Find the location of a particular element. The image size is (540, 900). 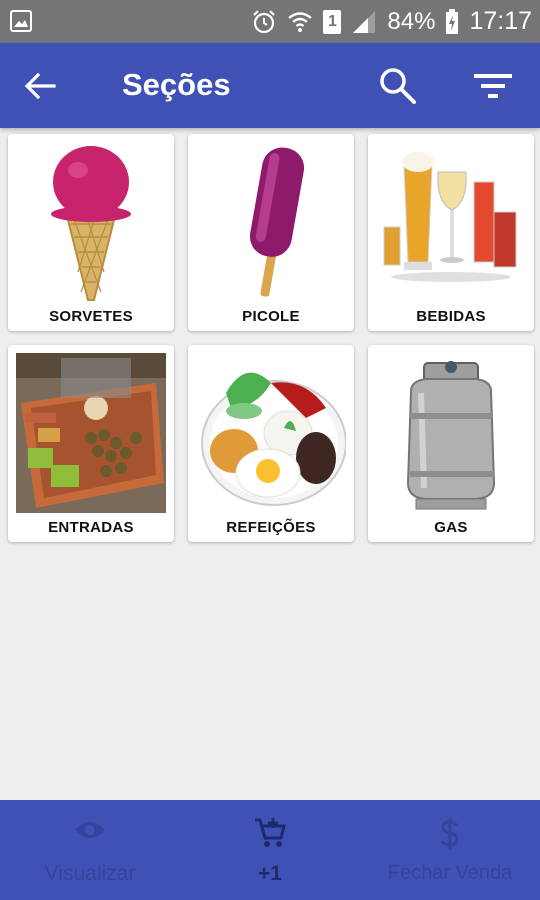

section-card-picole: PICOLE is located at coordinates (271, 232).